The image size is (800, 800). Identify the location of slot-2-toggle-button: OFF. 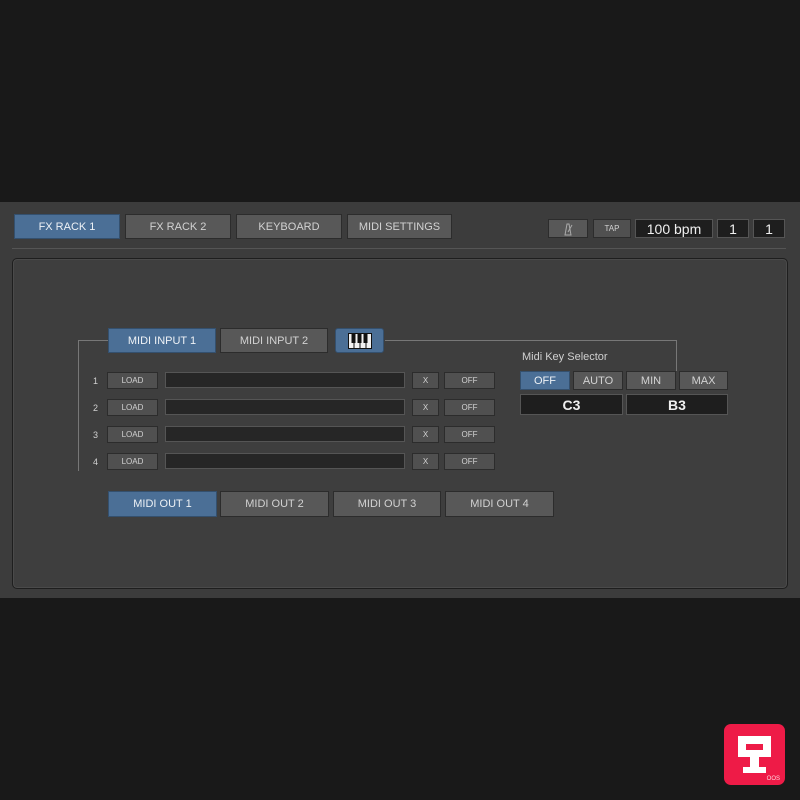
(469, 407).